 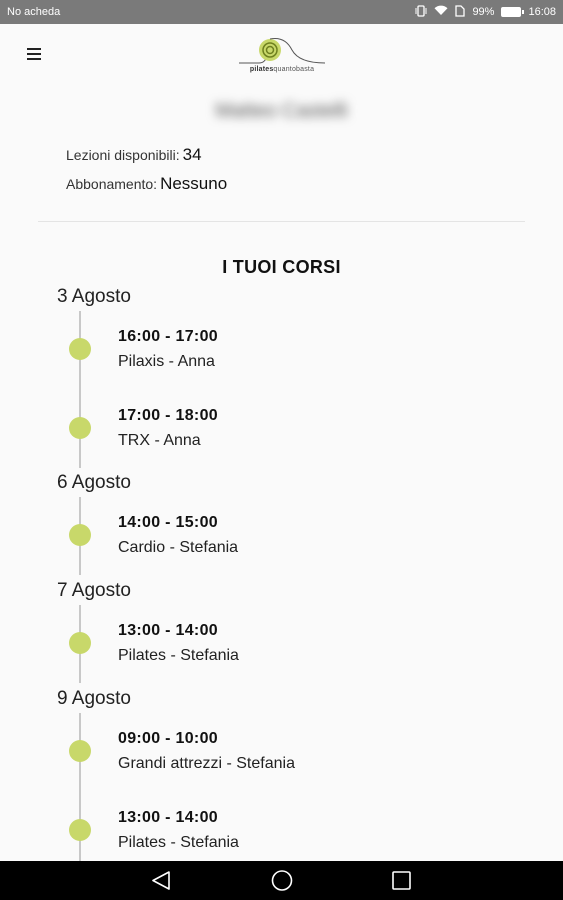 What do you see at coordinates (483, 12) in the screenshot?
I see `battery-percent: 99%` at bounding box center [483, 12].